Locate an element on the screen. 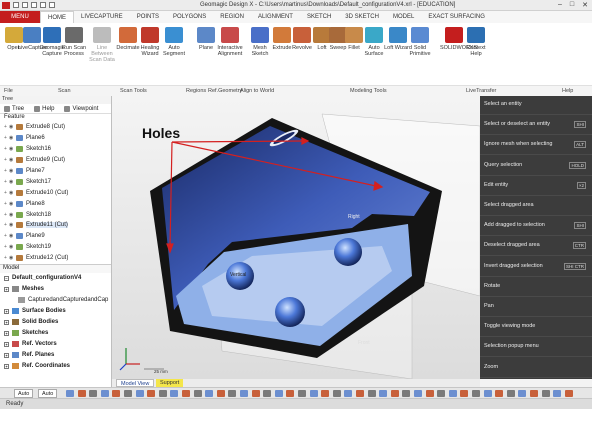 The height and width of the screenshot is (444, 592). tab-polygons: POLYGONS is located at coordinates (189, 17).